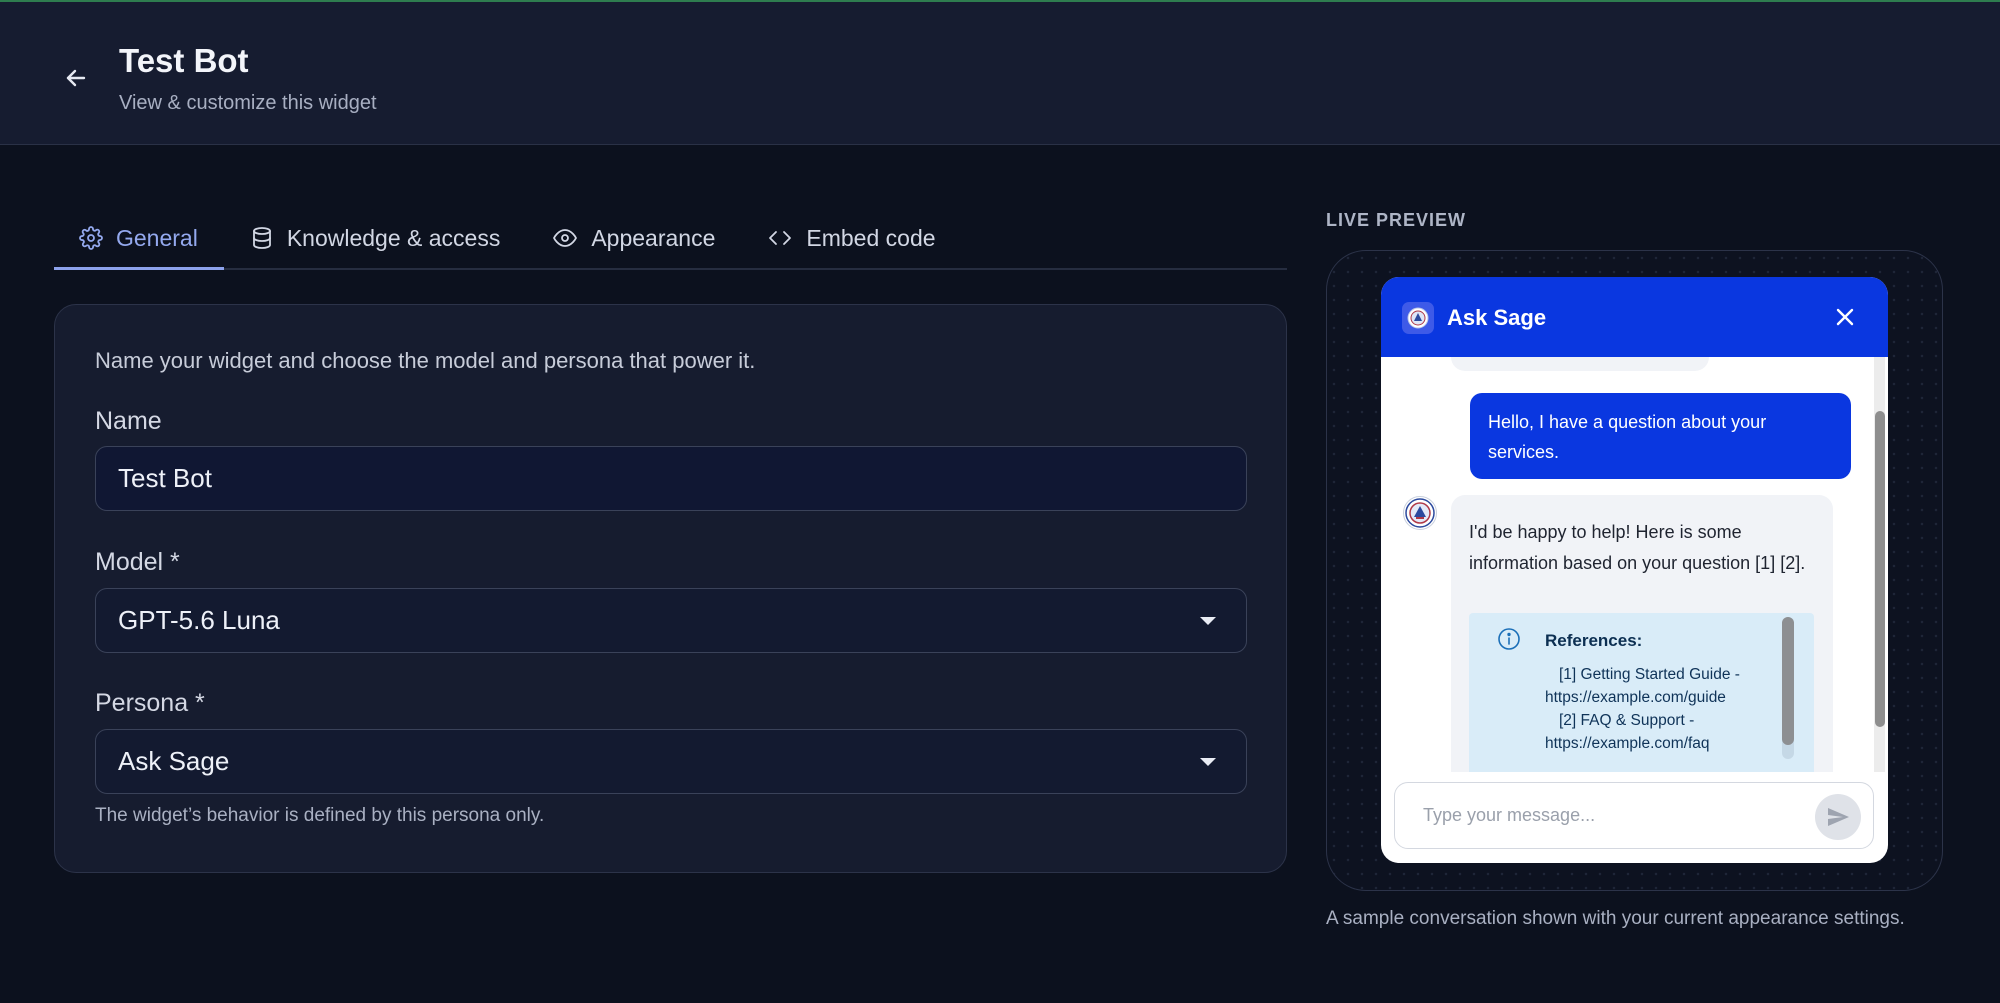 The height and width of the screenshot is (1003, 2000). Describe the element at coordinates (1396, 220) in the screenshot. I see `live-preview-label: LIVE PREVIEW` at that location.